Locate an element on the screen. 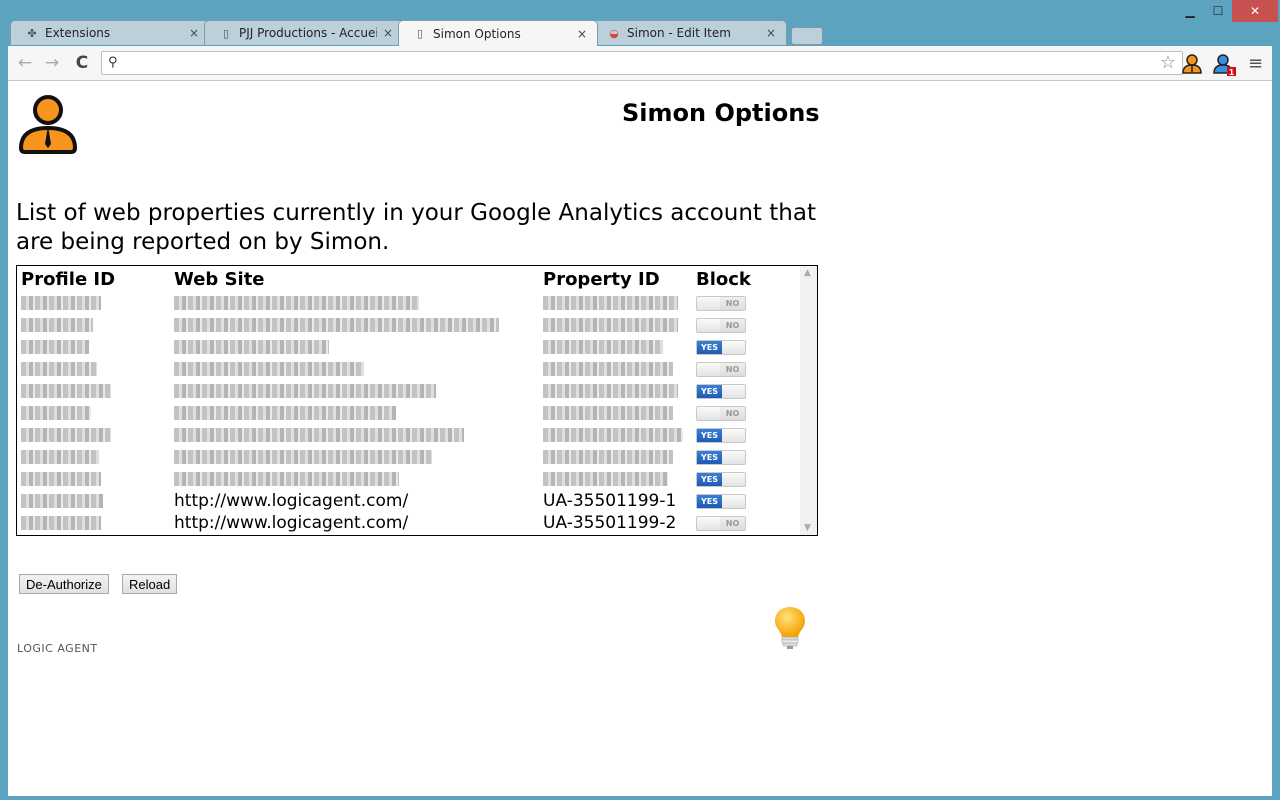 This screenshot has width=1280, height=800. tab-label: Simon Options is located at coordinates (477, 33).